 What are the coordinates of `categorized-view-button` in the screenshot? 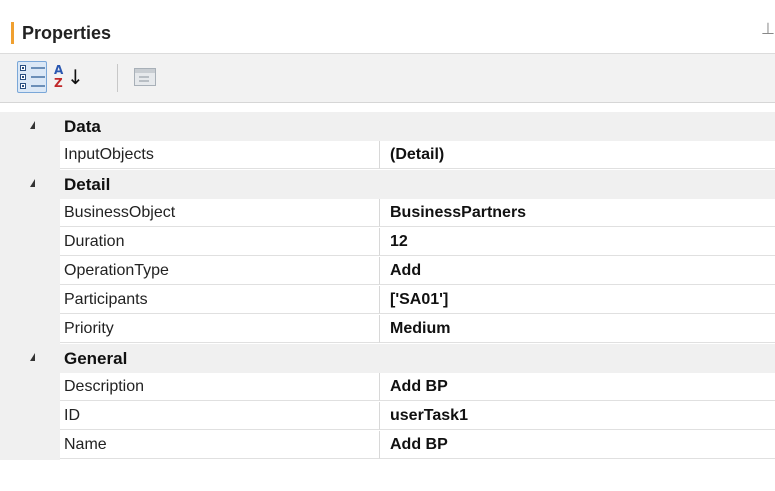 It's located at (32, 77).